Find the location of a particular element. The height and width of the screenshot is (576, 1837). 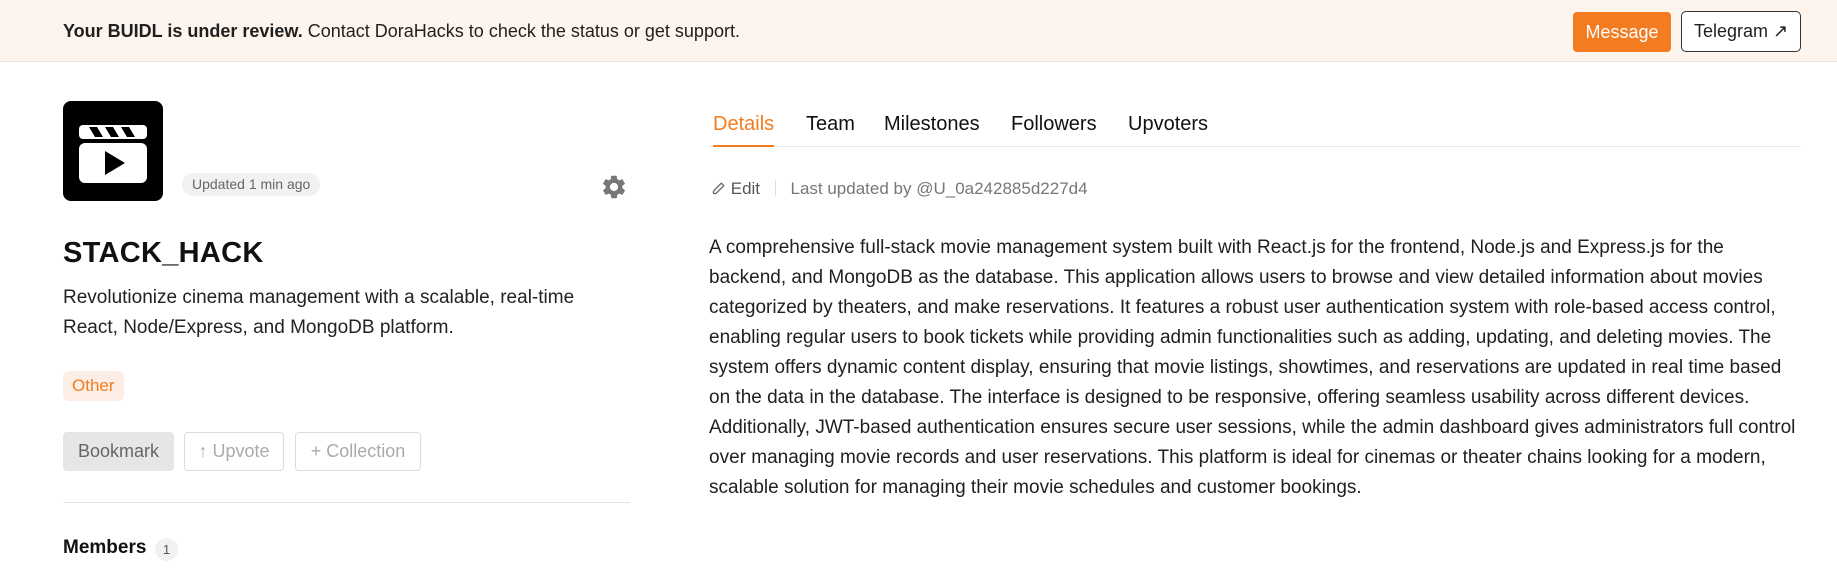

updated-badge: Updated 1 min ago is located at coordinates (251, 184).